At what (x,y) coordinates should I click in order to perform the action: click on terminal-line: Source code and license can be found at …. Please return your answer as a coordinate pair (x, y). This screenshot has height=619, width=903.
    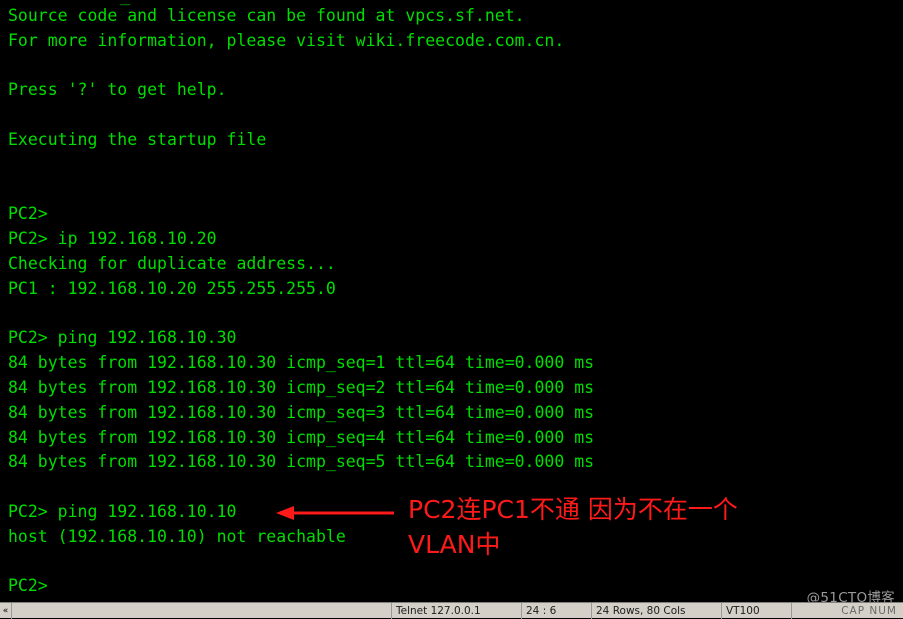
    Looking at the image, I should click on (266, 15).